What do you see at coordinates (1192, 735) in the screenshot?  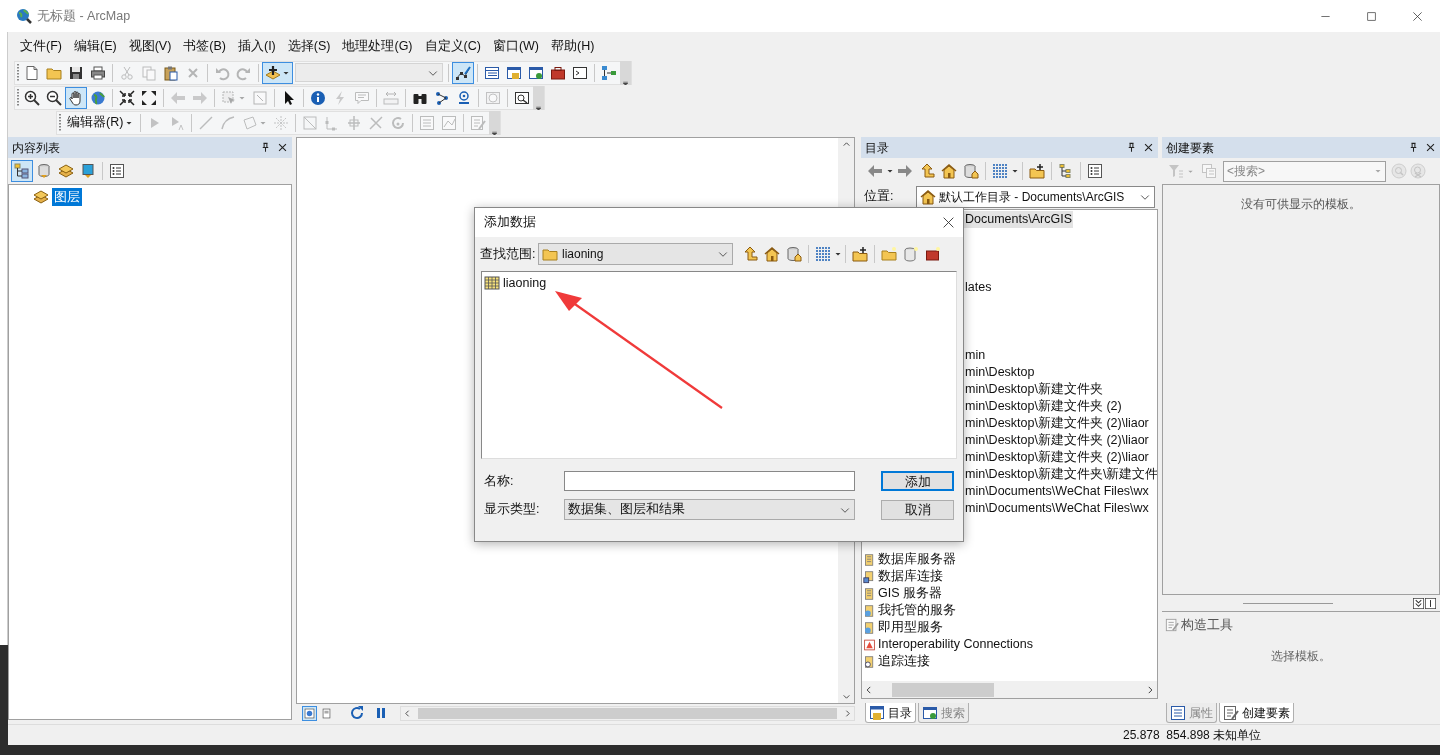 I see `coordinates: 25.878 854.898 未知单位` at bounding box center [1192, 735].